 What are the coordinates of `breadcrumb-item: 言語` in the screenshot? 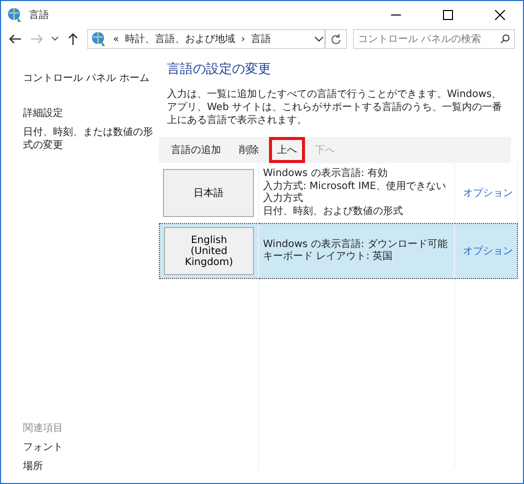 It's located at (261, 39).